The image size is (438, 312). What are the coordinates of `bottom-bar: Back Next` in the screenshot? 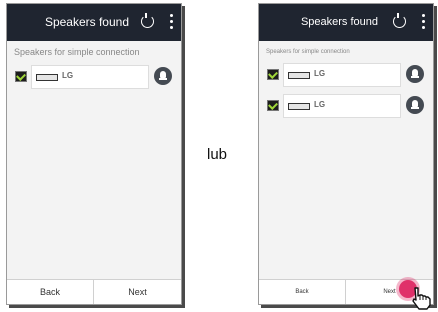 It's located at (94, 291).